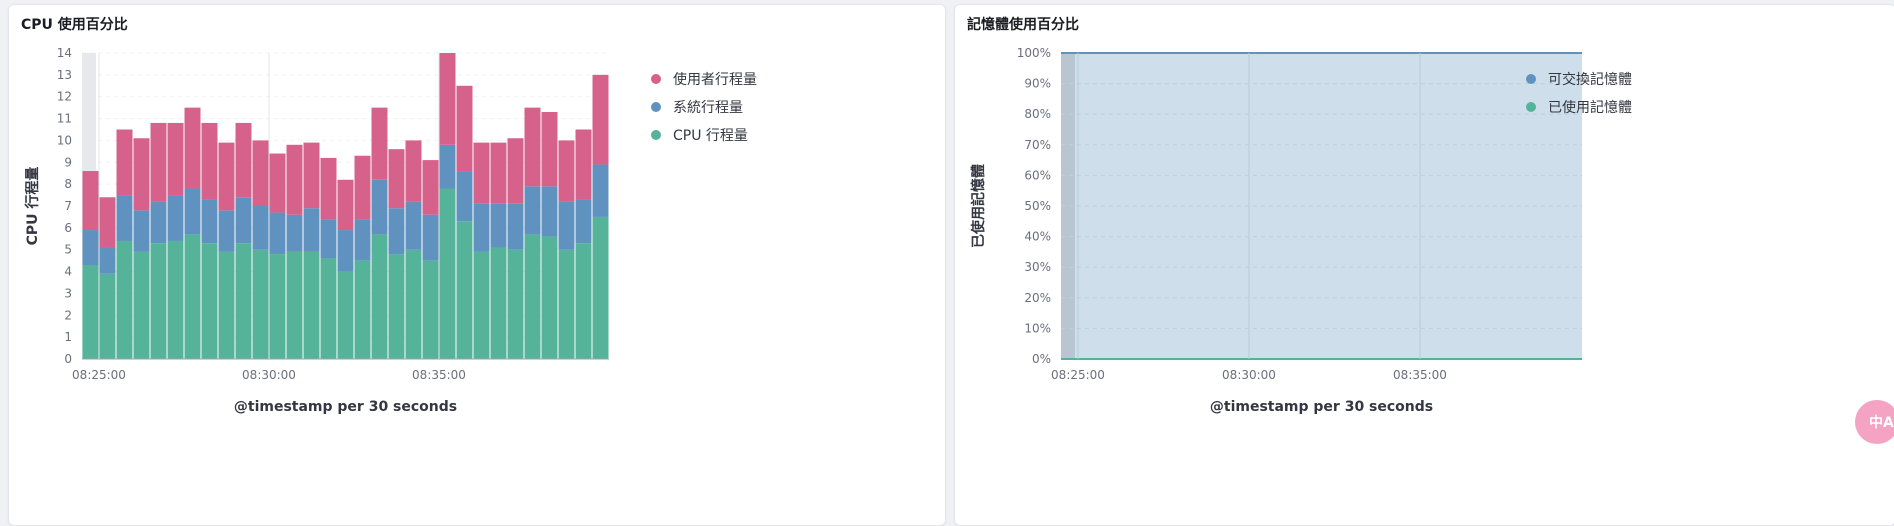 The height and width of the screenshot is (526, 1894). What do you see at coordinates (708, 108) in the screenshot?
I see `legend-label: 系統行程量` at bounding box center [708, 108].